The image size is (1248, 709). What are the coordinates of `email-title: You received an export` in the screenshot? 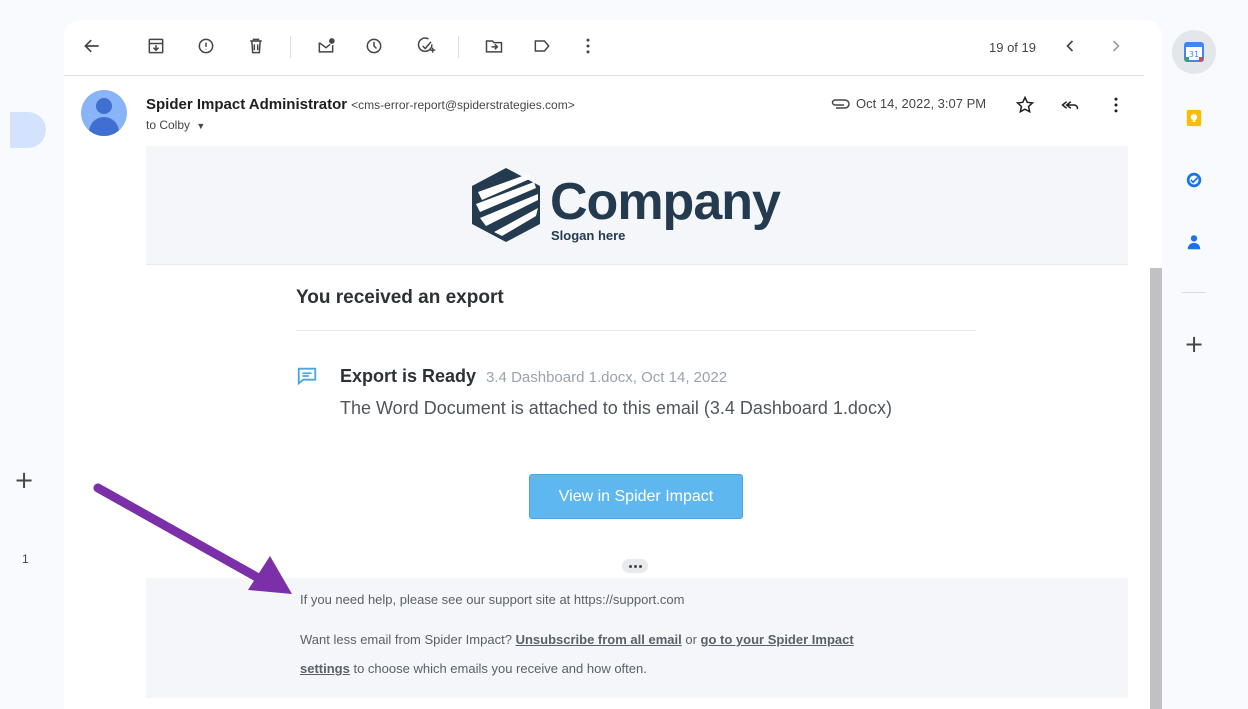 It's located at (400, 297).